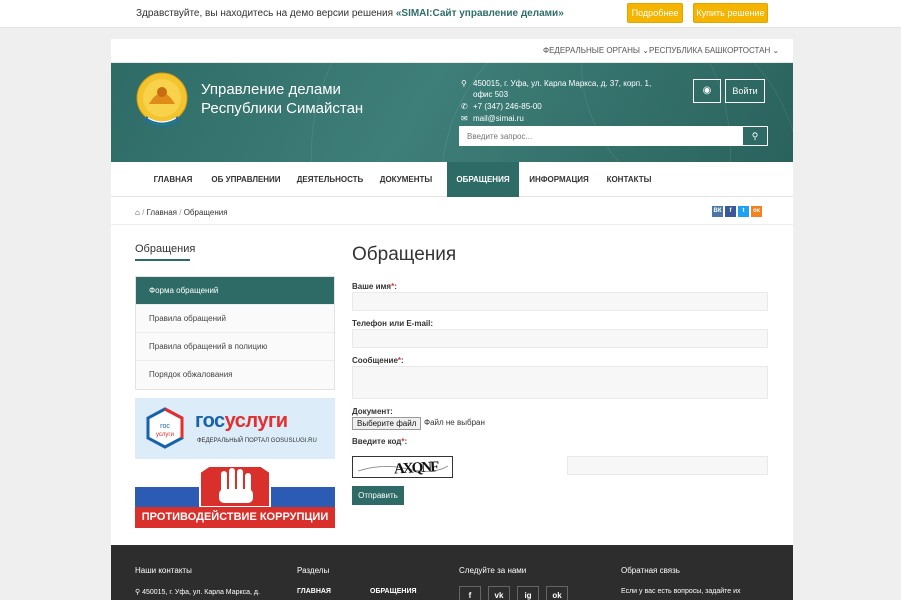 The height and width of the screenshot is (600, 901). I want to click on breadcrumb-home: Главная, so click(162, 212).